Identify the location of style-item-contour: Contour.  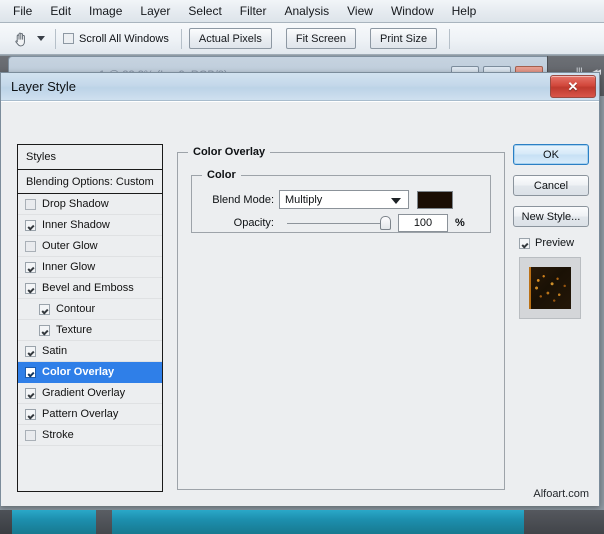
(90, 309).